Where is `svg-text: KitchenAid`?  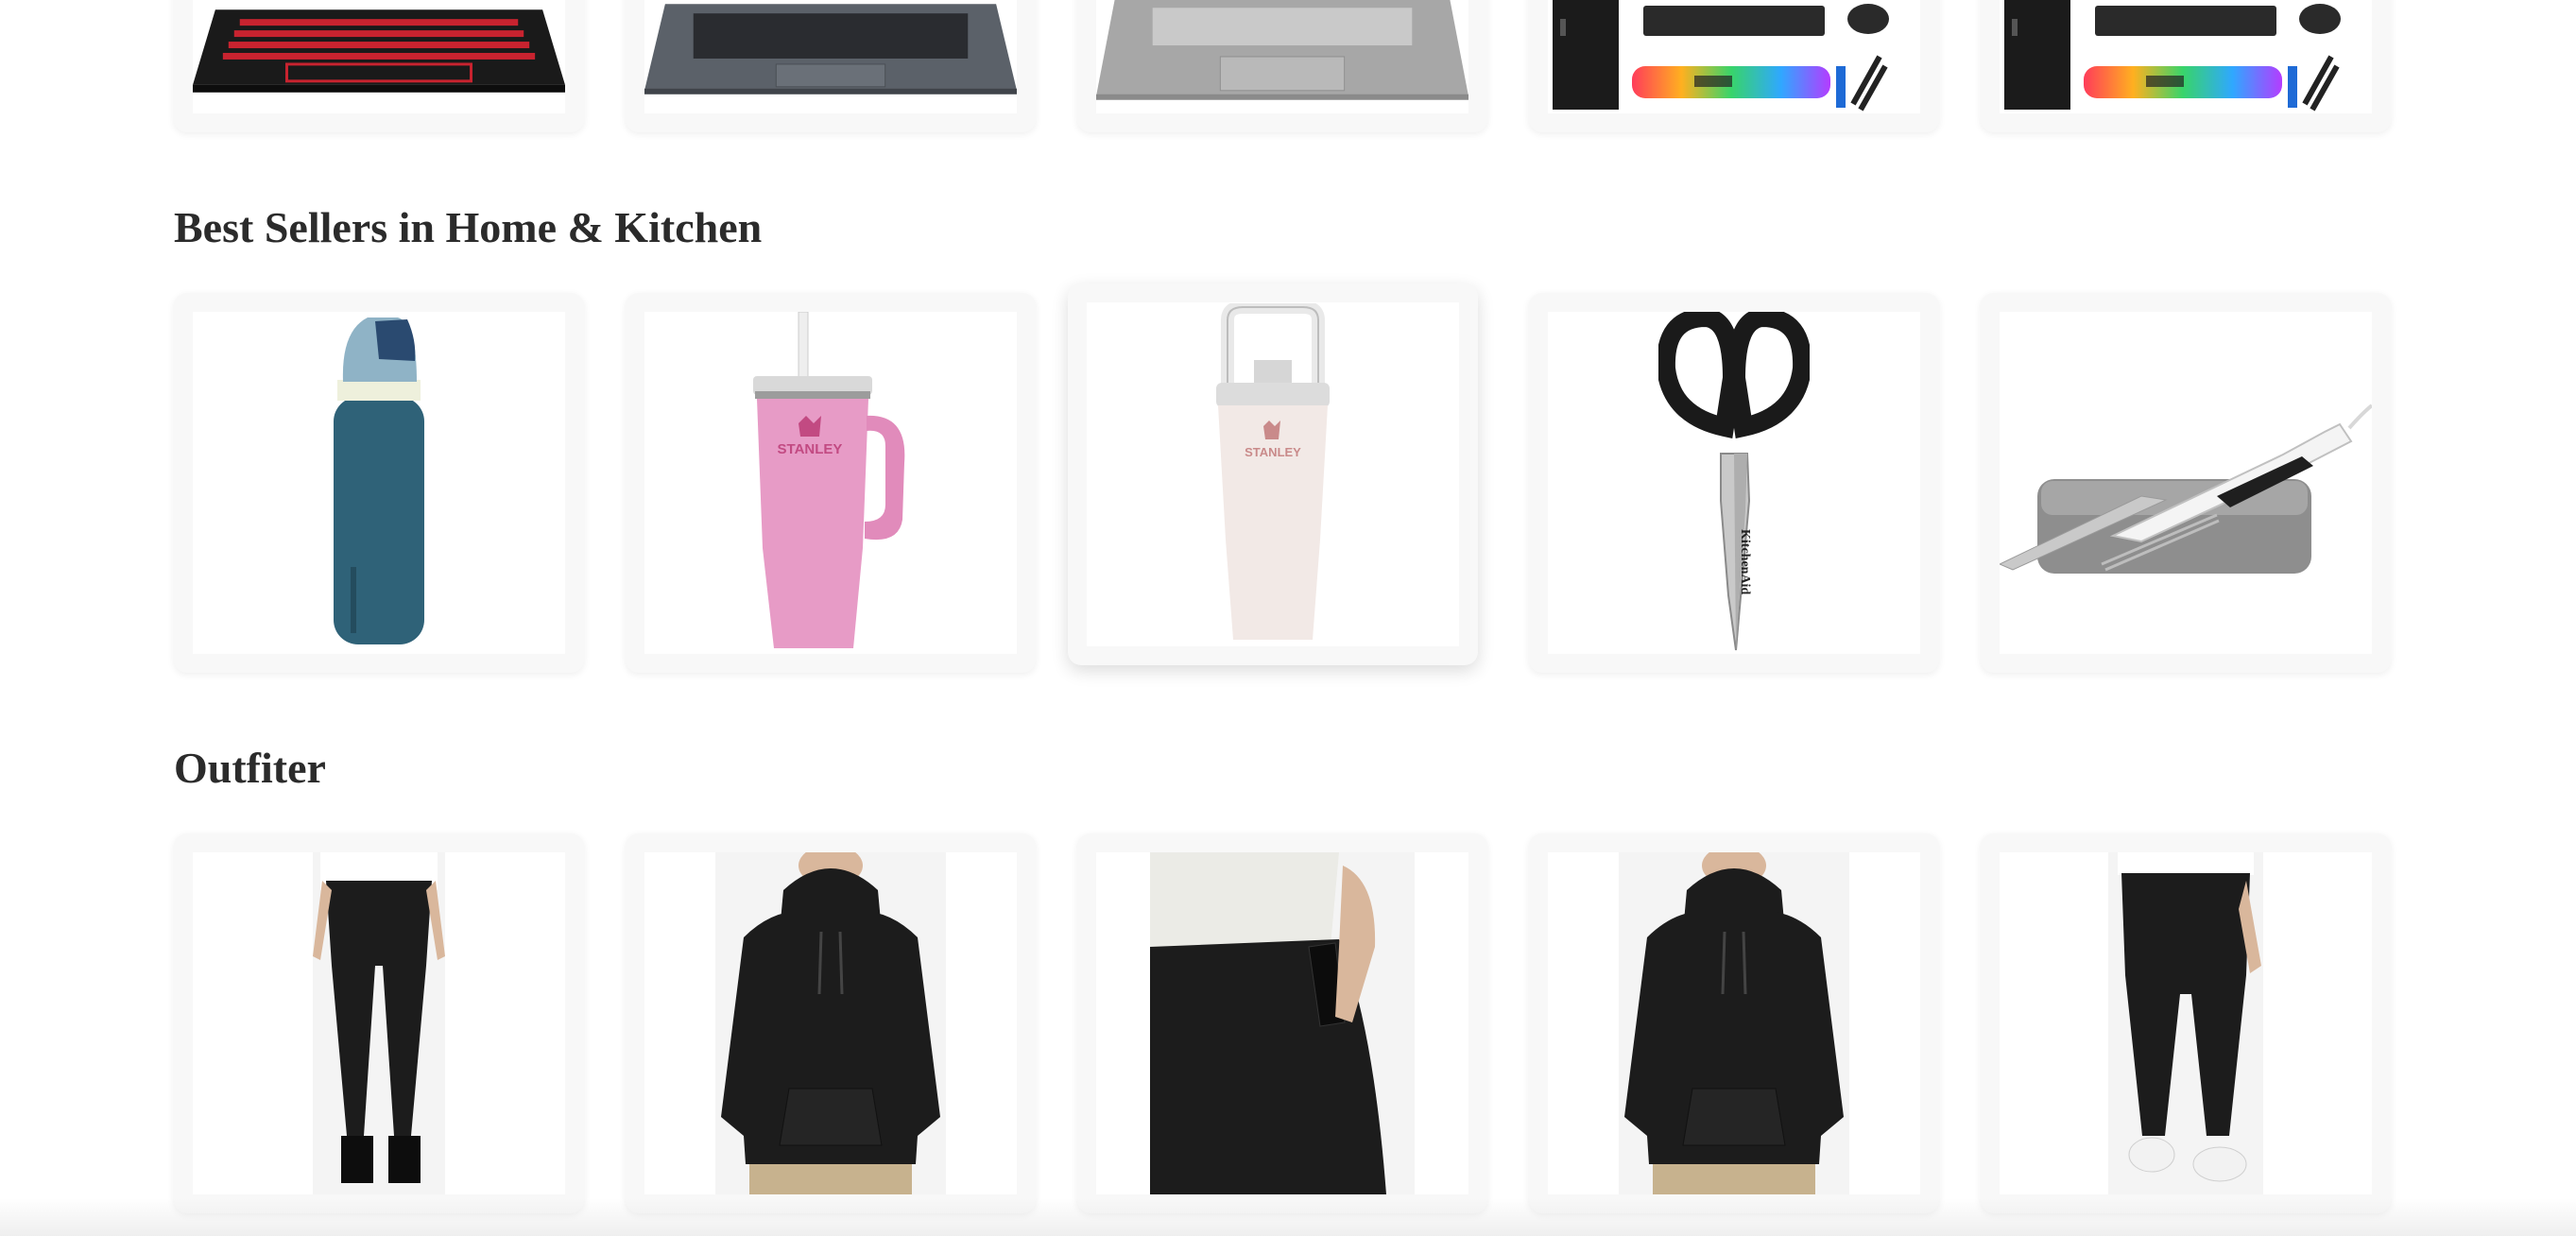 svg-text: KitchenAid is located at coordinates (1745, 561).